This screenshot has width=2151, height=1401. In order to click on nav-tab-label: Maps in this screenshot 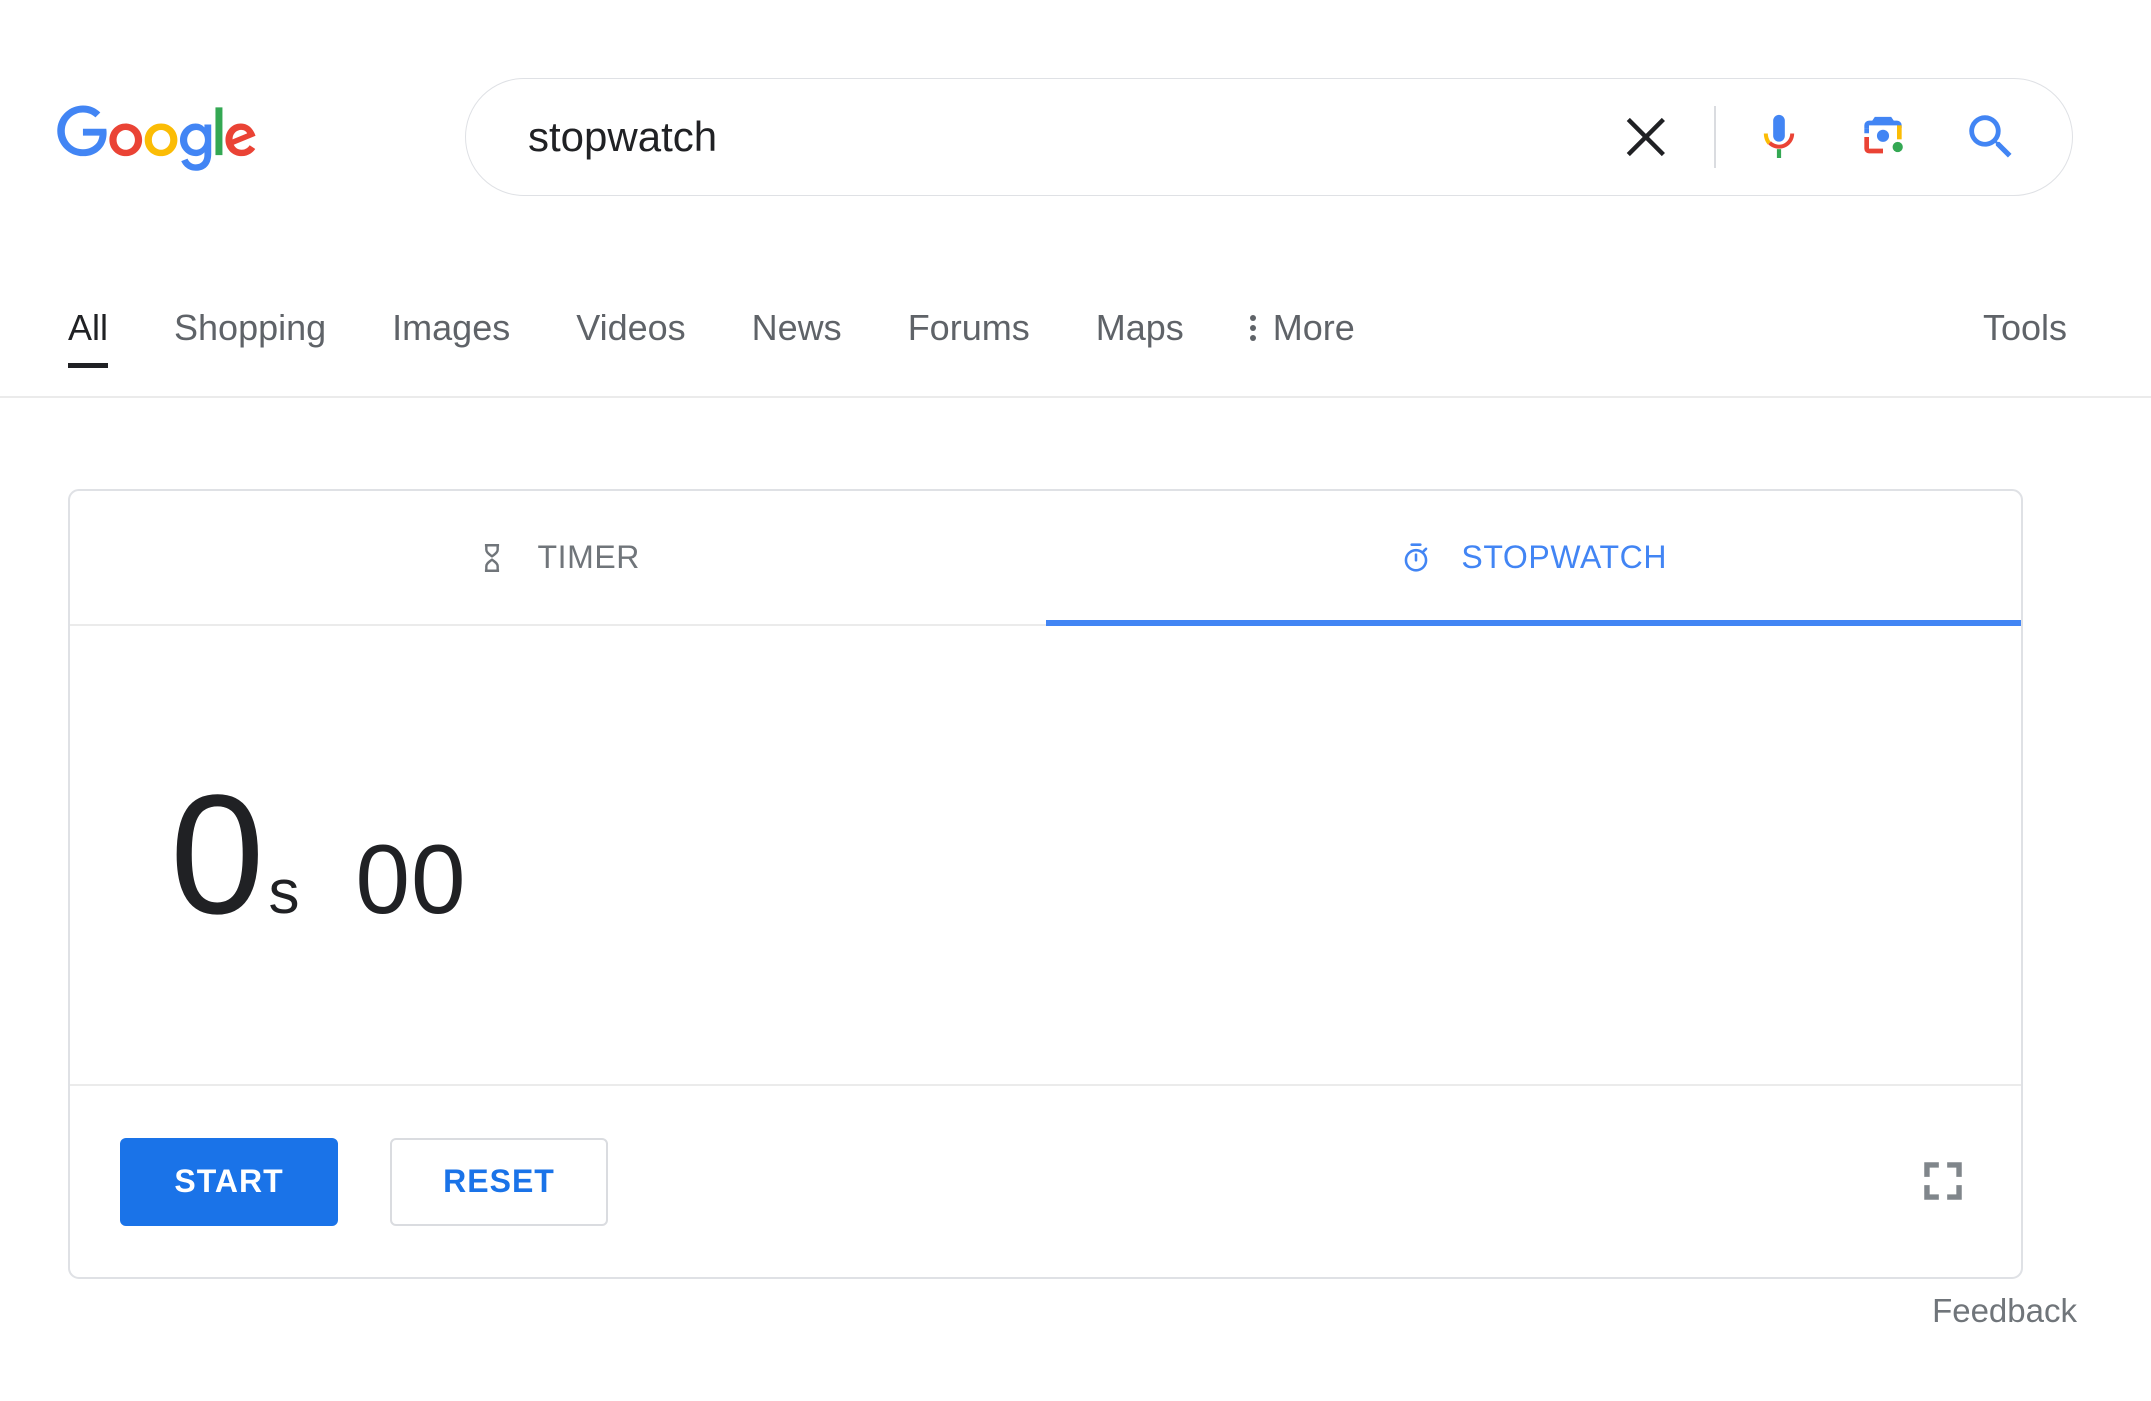, I will do `click(1139, 327)`.